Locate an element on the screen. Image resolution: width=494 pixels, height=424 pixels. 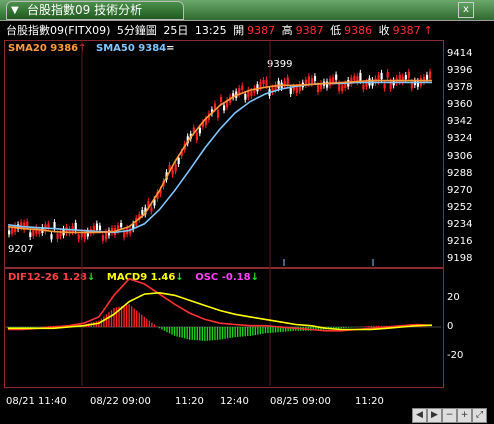
dif-line is located at coordinates (220, 304).